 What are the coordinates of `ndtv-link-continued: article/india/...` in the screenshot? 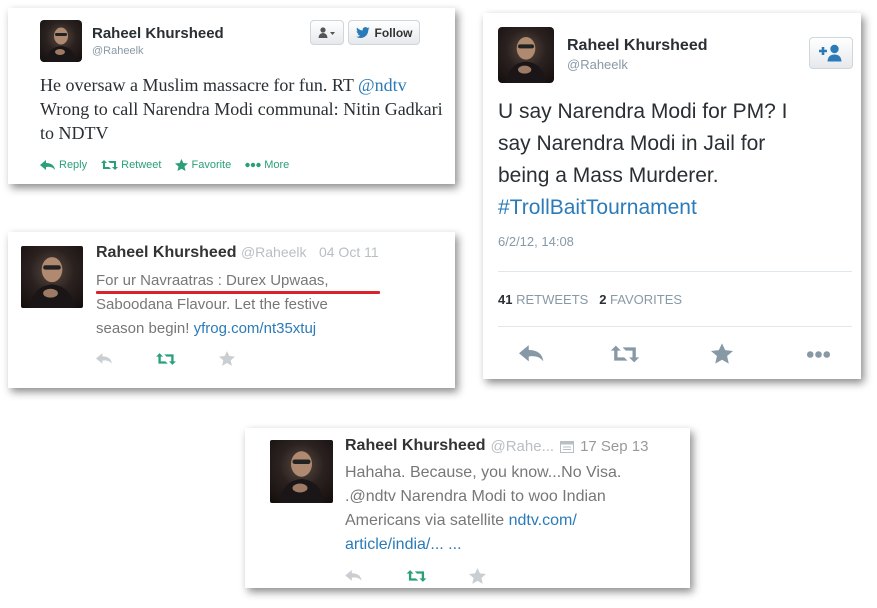 It's located at (394, 544).